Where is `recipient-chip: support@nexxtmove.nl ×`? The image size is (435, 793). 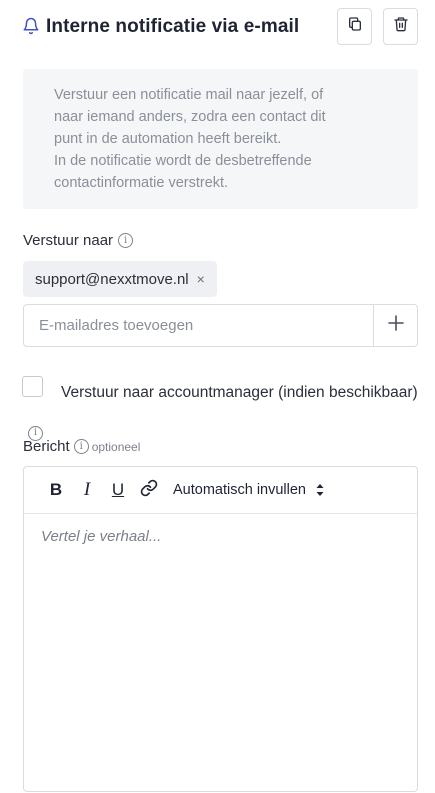 recipient-chip: support@nexxtmove.nl × is located at coordinates (120, 279).